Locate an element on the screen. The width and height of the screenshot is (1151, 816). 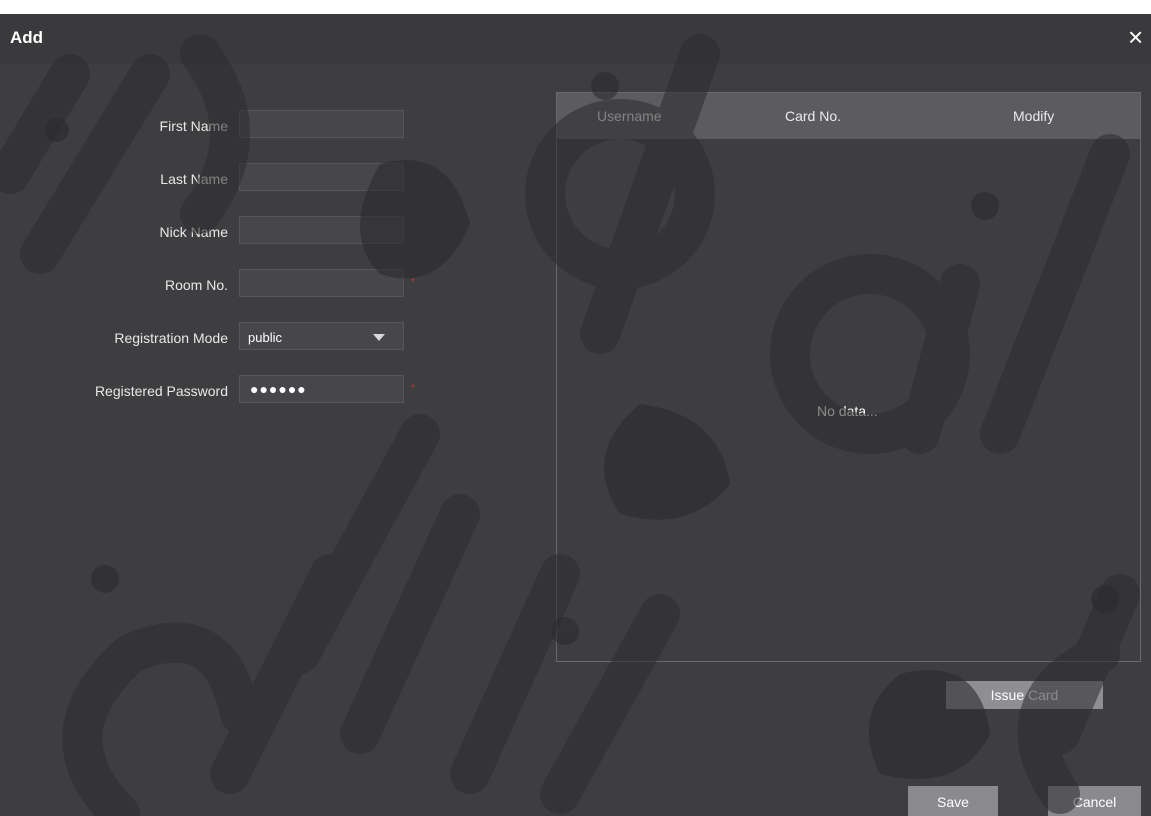
nick-name-label: Nick Name is located at coordinates (193, 232).